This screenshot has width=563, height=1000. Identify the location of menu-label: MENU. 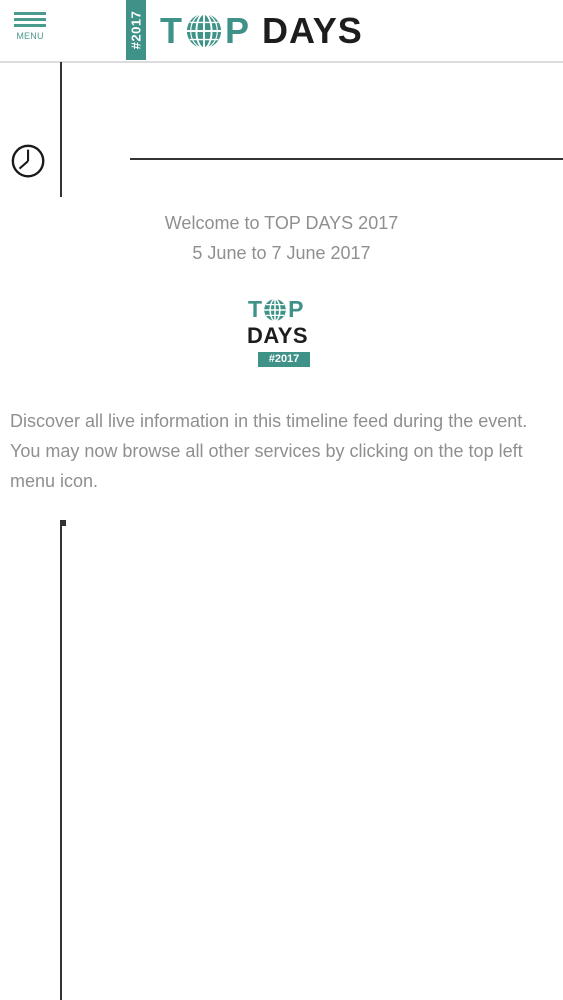
(30, 36).